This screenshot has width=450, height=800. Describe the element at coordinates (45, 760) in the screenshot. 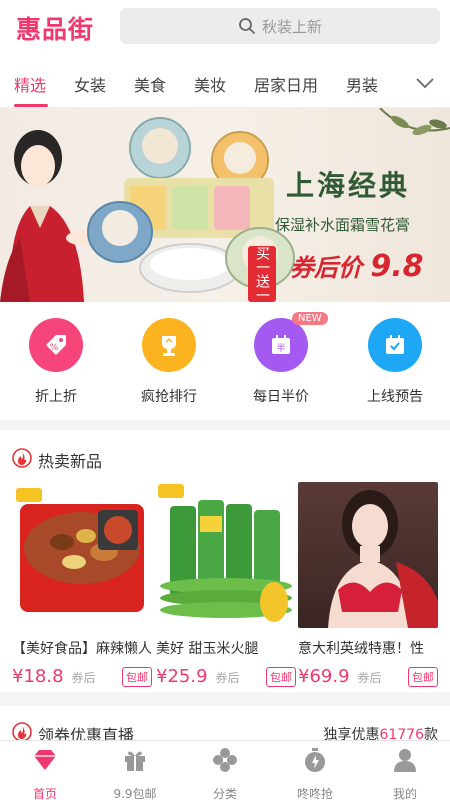

I see `home-diamond-icon` at that location.